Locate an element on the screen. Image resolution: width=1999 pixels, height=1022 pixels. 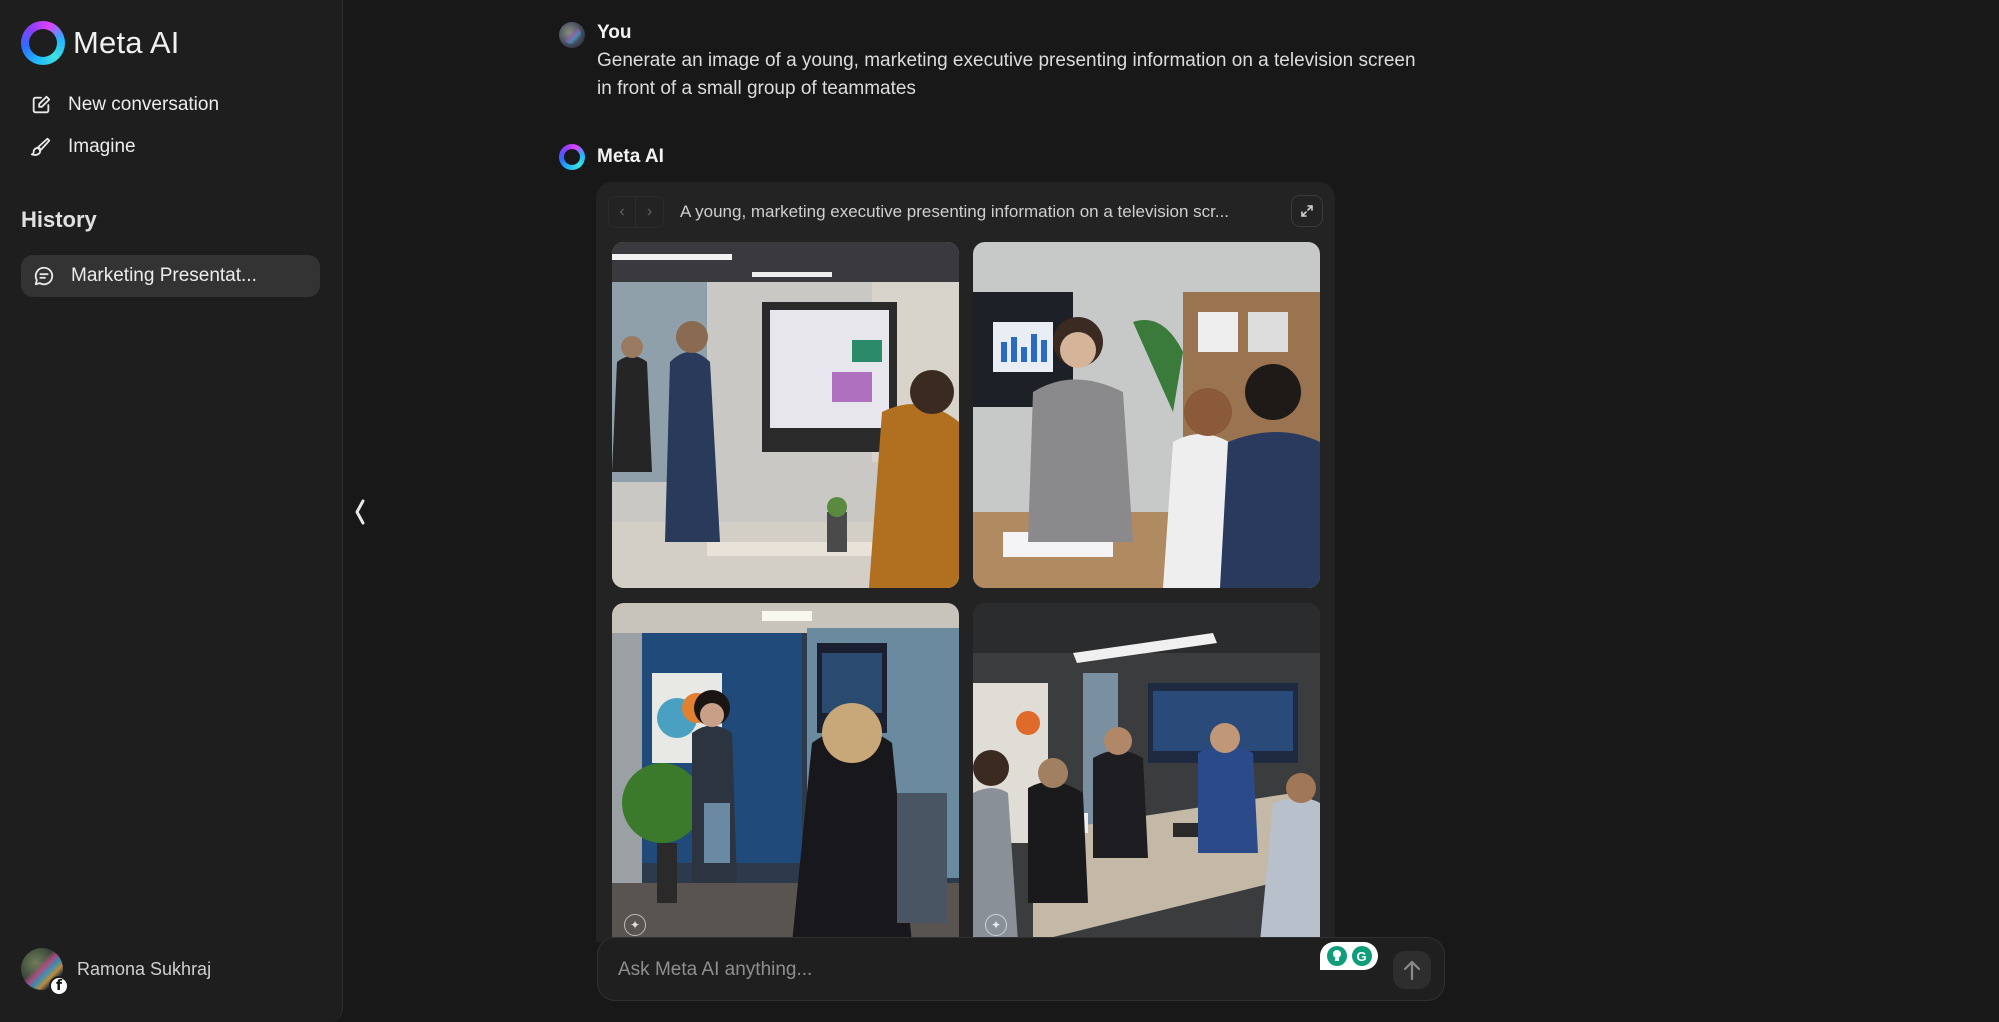
arrow-up-icon is located at coordinates (1412, 970).